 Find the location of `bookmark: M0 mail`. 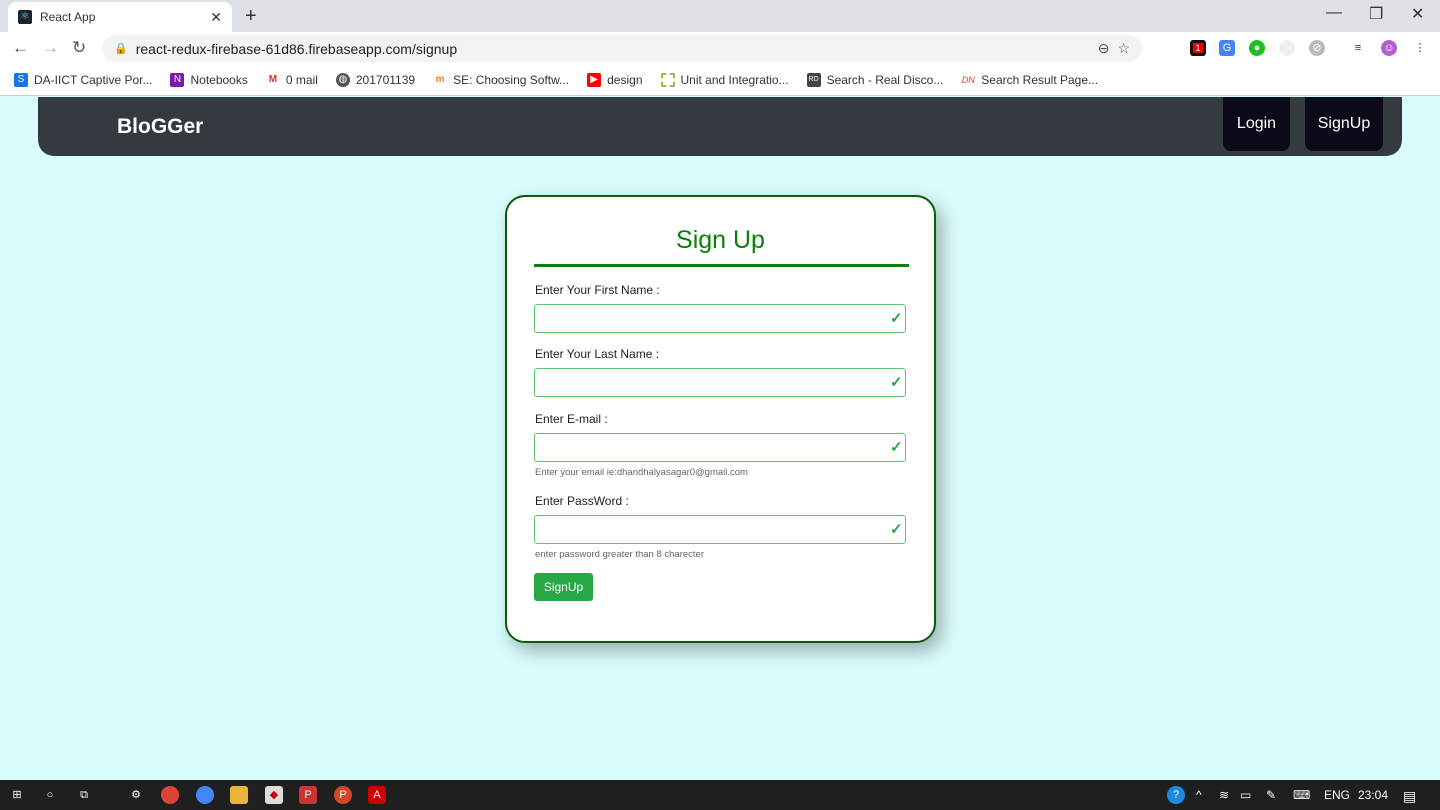

bookmark: M0 mail is located at coordinates (292, 80).